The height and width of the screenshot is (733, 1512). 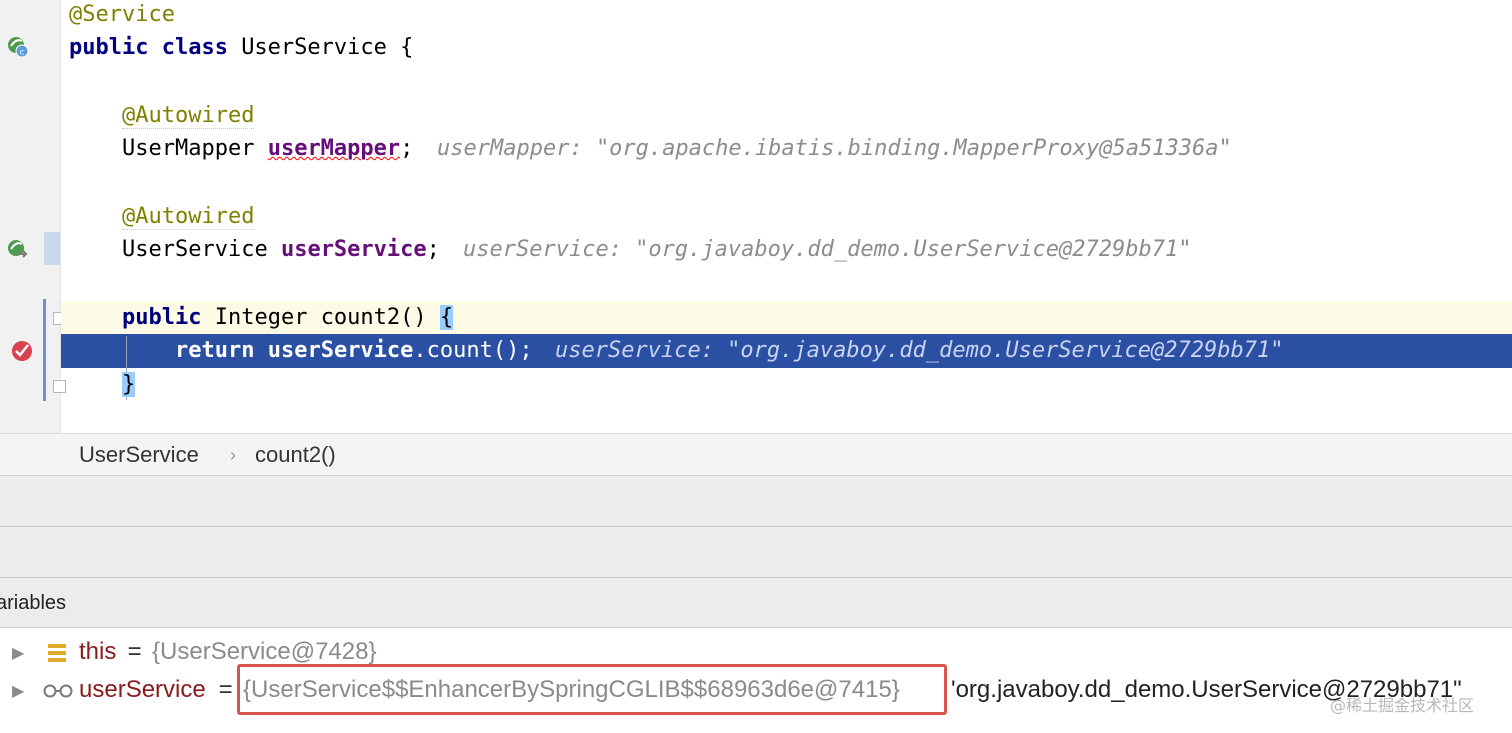 I want to click on field-user-mapper: userMapper, so click(x=334, y=148).